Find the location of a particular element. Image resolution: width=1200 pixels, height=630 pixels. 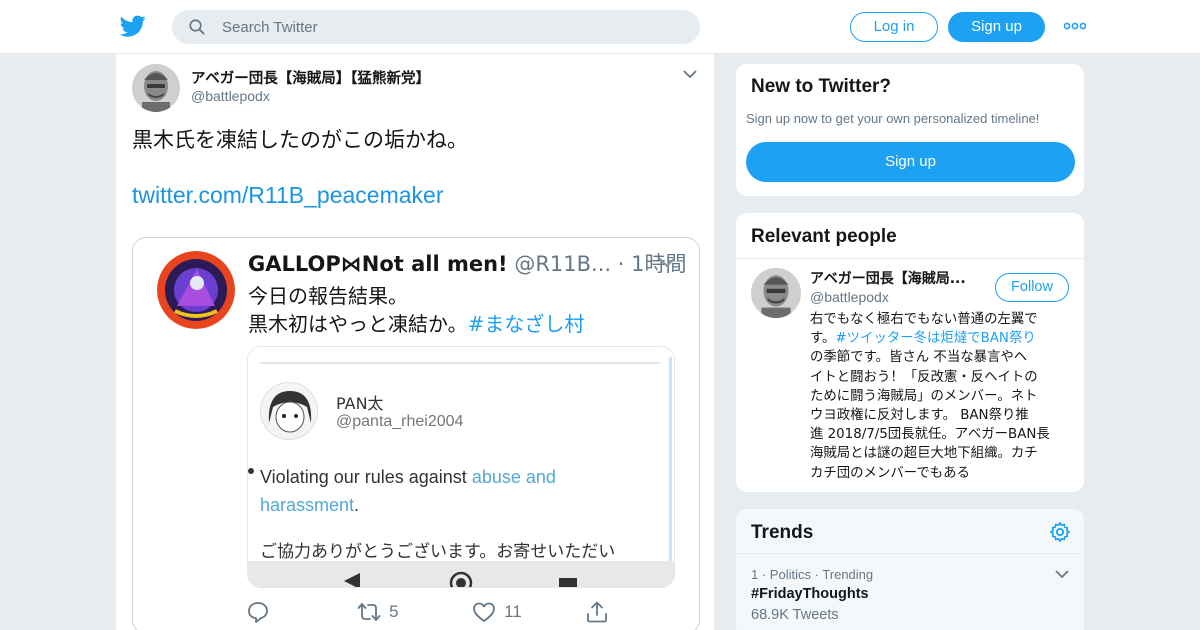

sidebar-signup-button: Sign up is located at coordinates (910, 162).